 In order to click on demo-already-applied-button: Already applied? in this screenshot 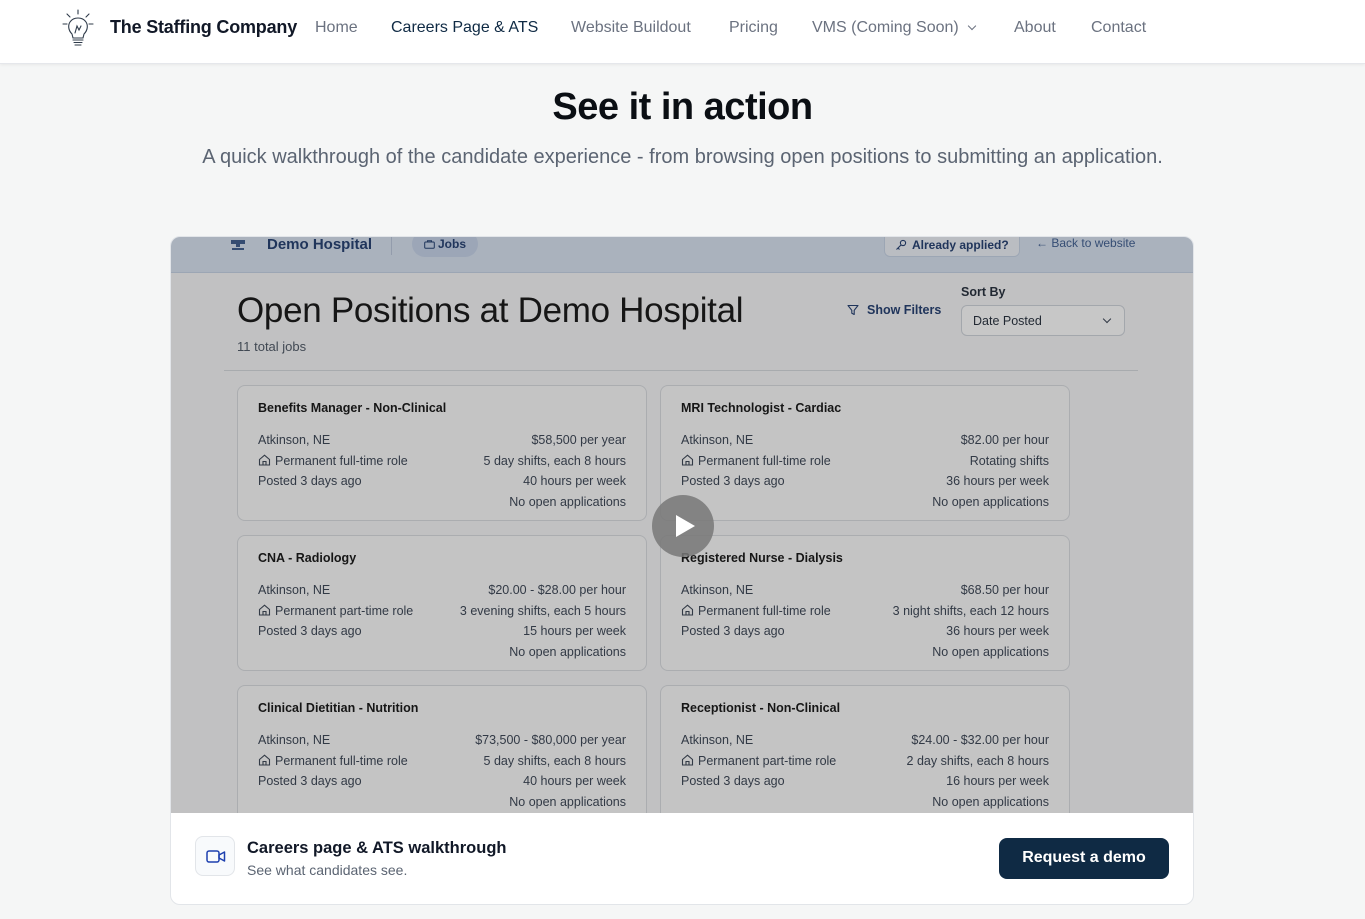, I will do `click(952, 247)`.